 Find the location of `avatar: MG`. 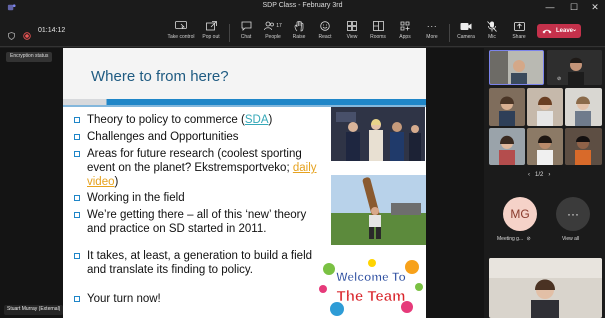

avatar: MG is located at coordinates (520, 214).